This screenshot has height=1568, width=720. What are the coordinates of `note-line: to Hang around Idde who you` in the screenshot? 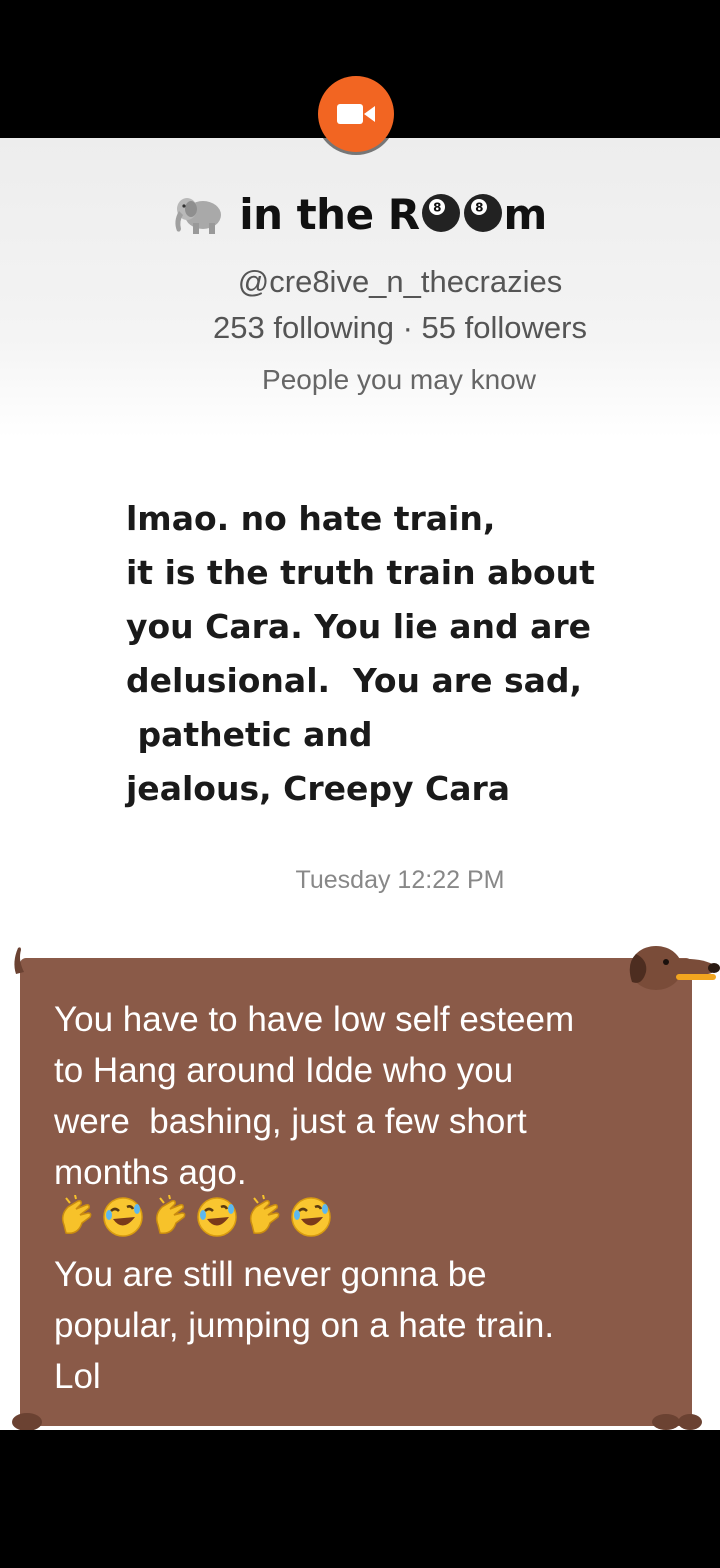 It's located at (284, 1070).